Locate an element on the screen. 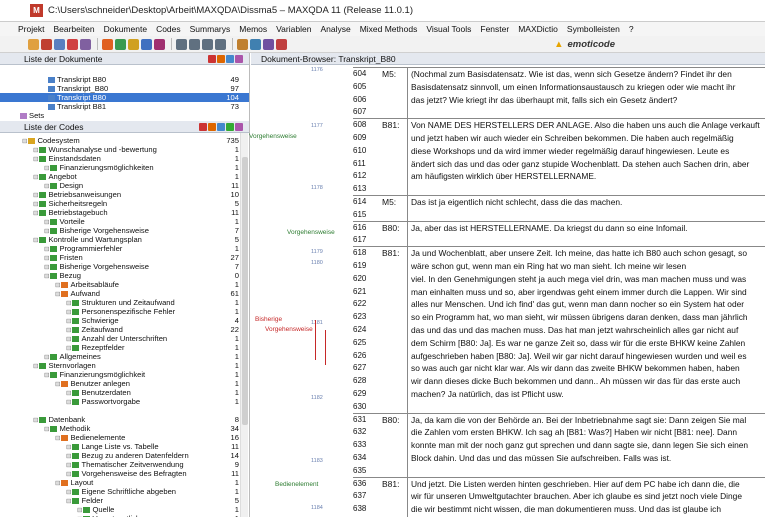  menu-item: ? is located at coordinates (631, 29).